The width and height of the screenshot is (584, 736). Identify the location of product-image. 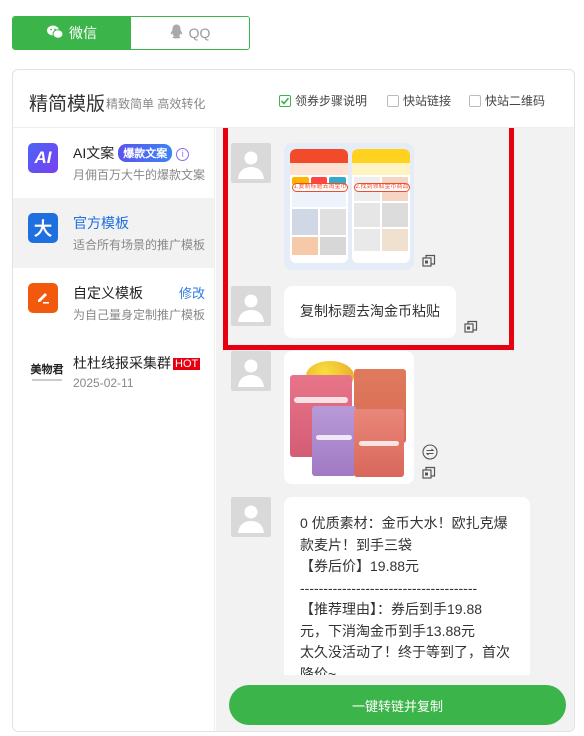
(349, 417).